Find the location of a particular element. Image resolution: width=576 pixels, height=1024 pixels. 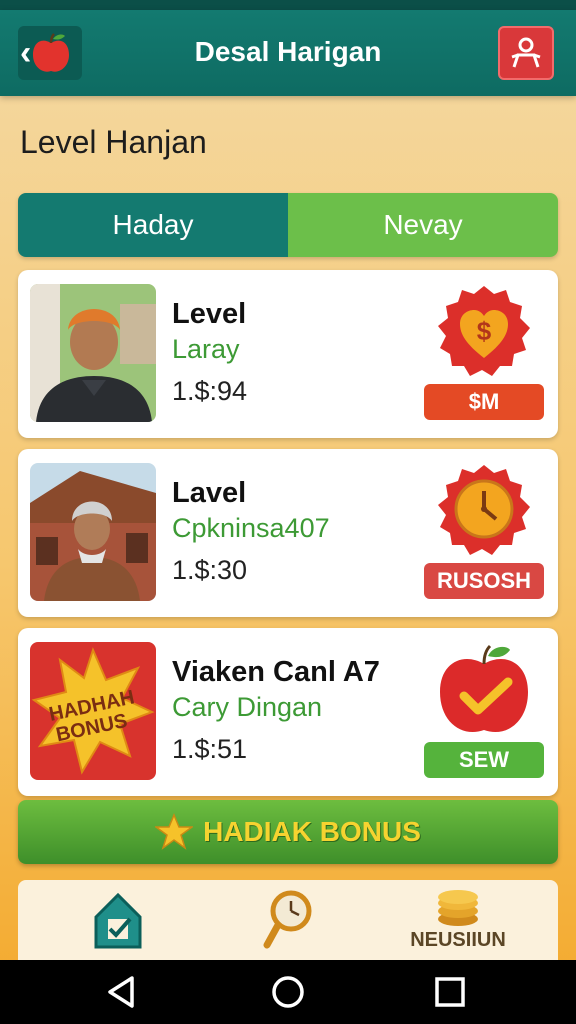

clock-icon is located at coordinates (484, 511).